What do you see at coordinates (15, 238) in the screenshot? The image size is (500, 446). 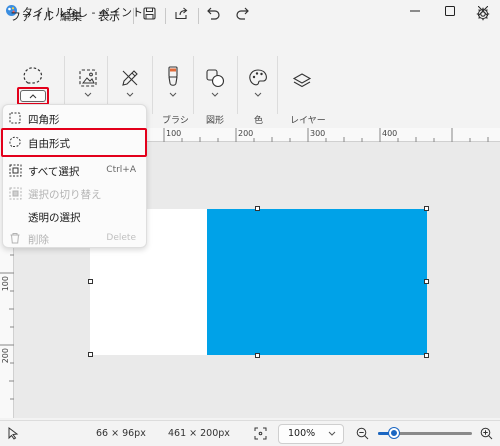 I see `trash-icon` at bounding box center [15, 238].